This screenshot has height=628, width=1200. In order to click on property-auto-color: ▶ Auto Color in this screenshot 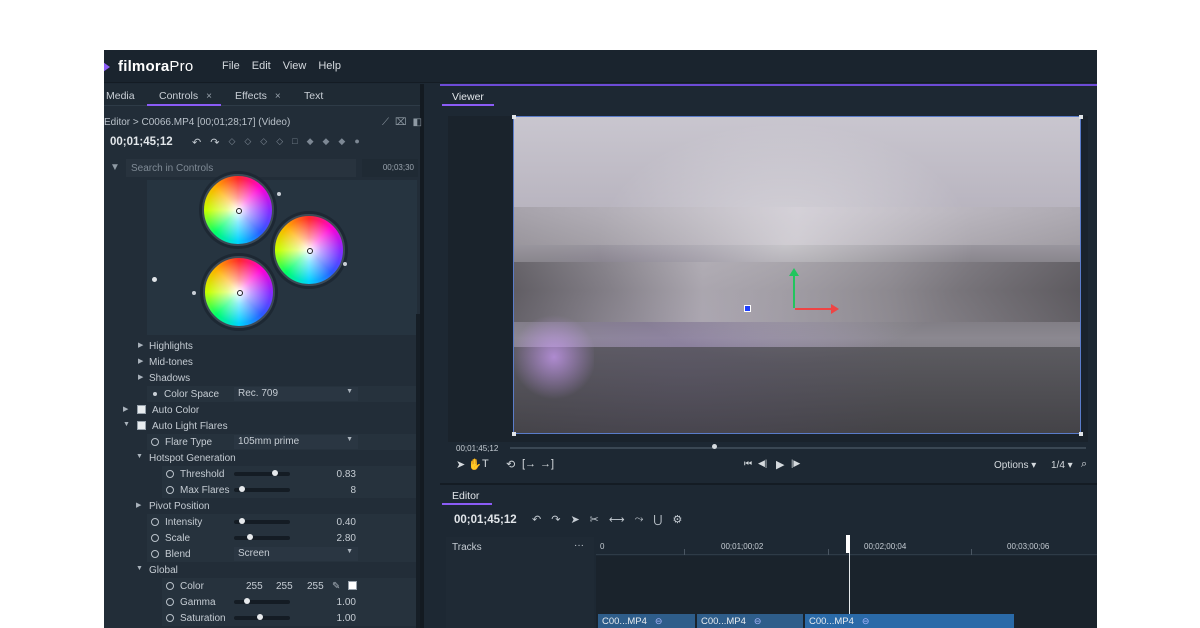, I will do `click(262, 410)`.